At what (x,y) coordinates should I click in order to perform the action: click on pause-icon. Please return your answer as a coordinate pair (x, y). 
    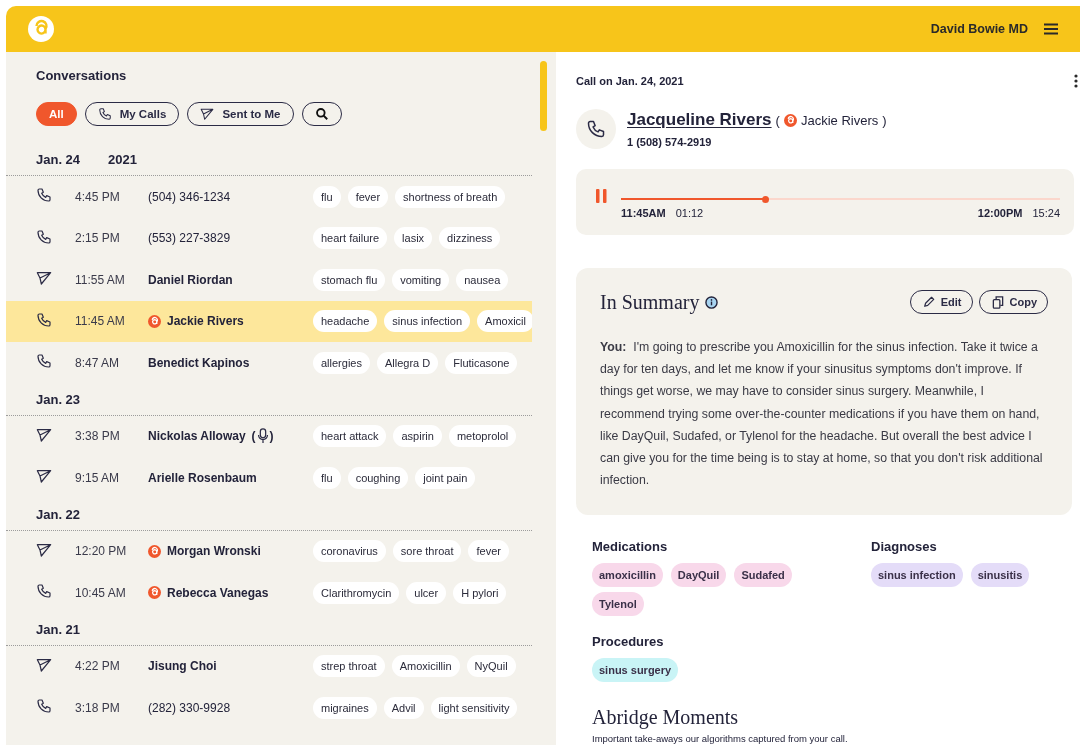
    Looking at the image, I should click on (601, 196).